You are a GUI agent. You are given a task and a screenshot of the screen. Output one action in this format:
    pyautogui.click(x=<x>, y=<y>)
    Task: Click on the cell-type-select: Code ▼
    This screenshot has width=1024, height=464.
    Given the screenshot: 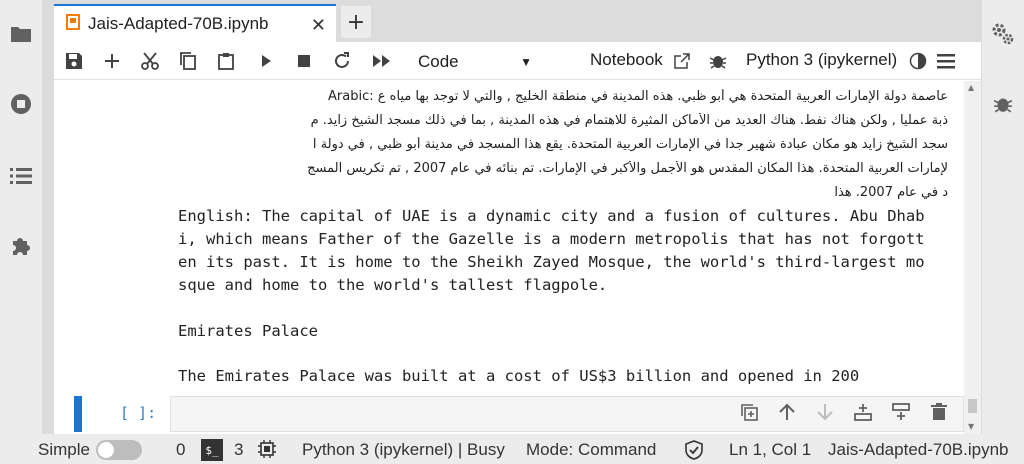 What is the action you would take?
    pyautogui.click(x=480, y=62)
    